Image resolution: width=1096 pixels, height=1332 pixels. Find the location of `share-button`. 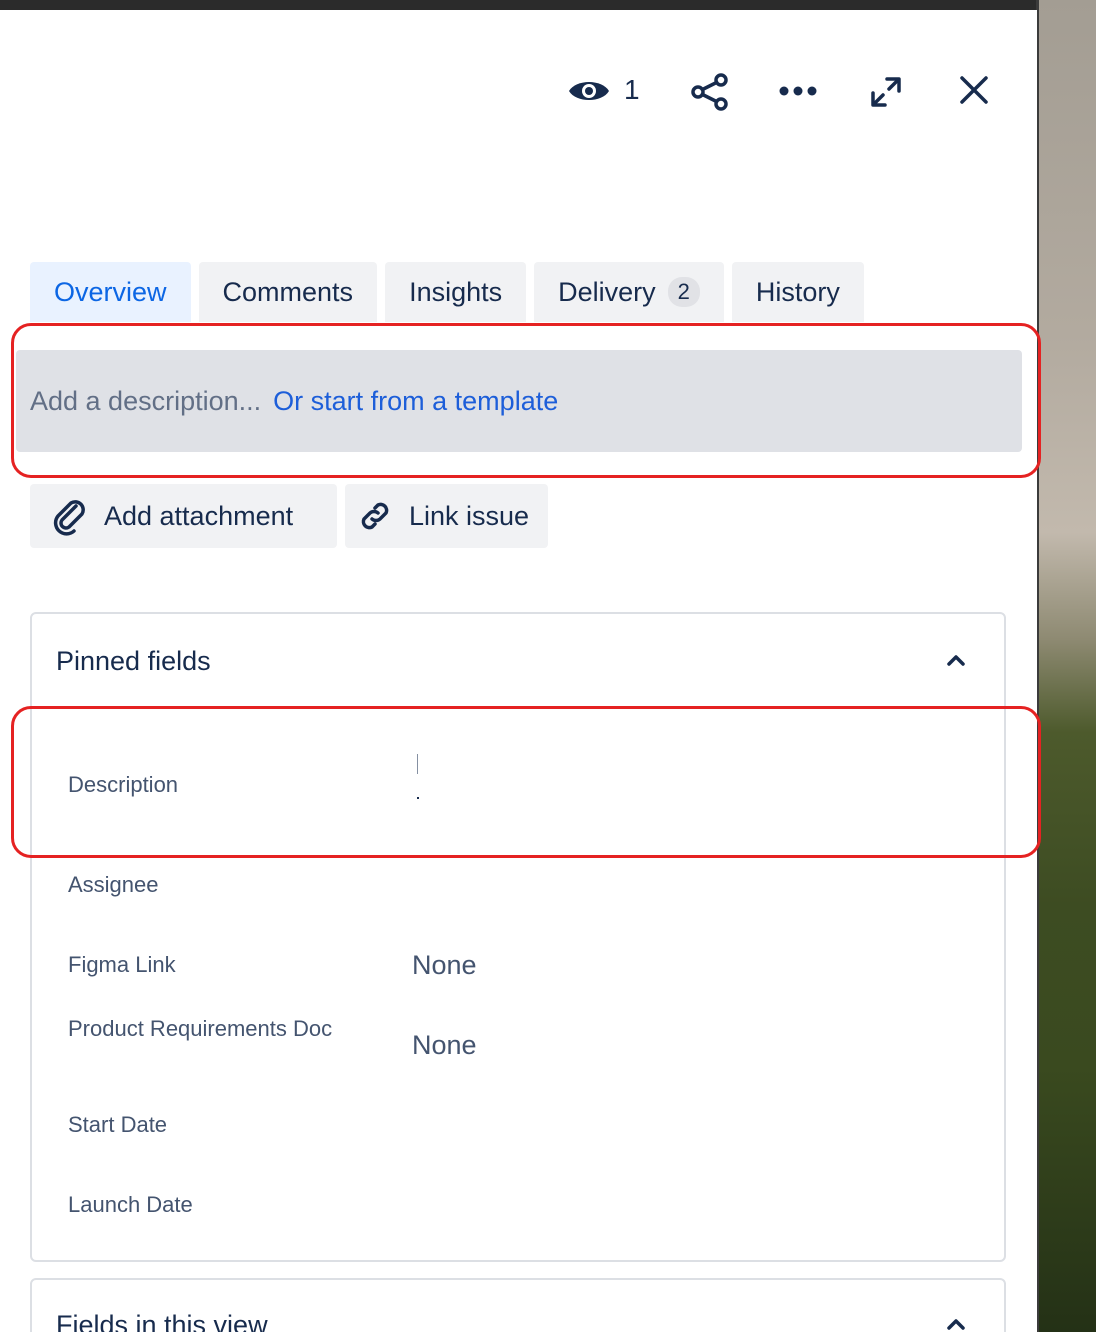

share-button is located at coordinates (710, 92).